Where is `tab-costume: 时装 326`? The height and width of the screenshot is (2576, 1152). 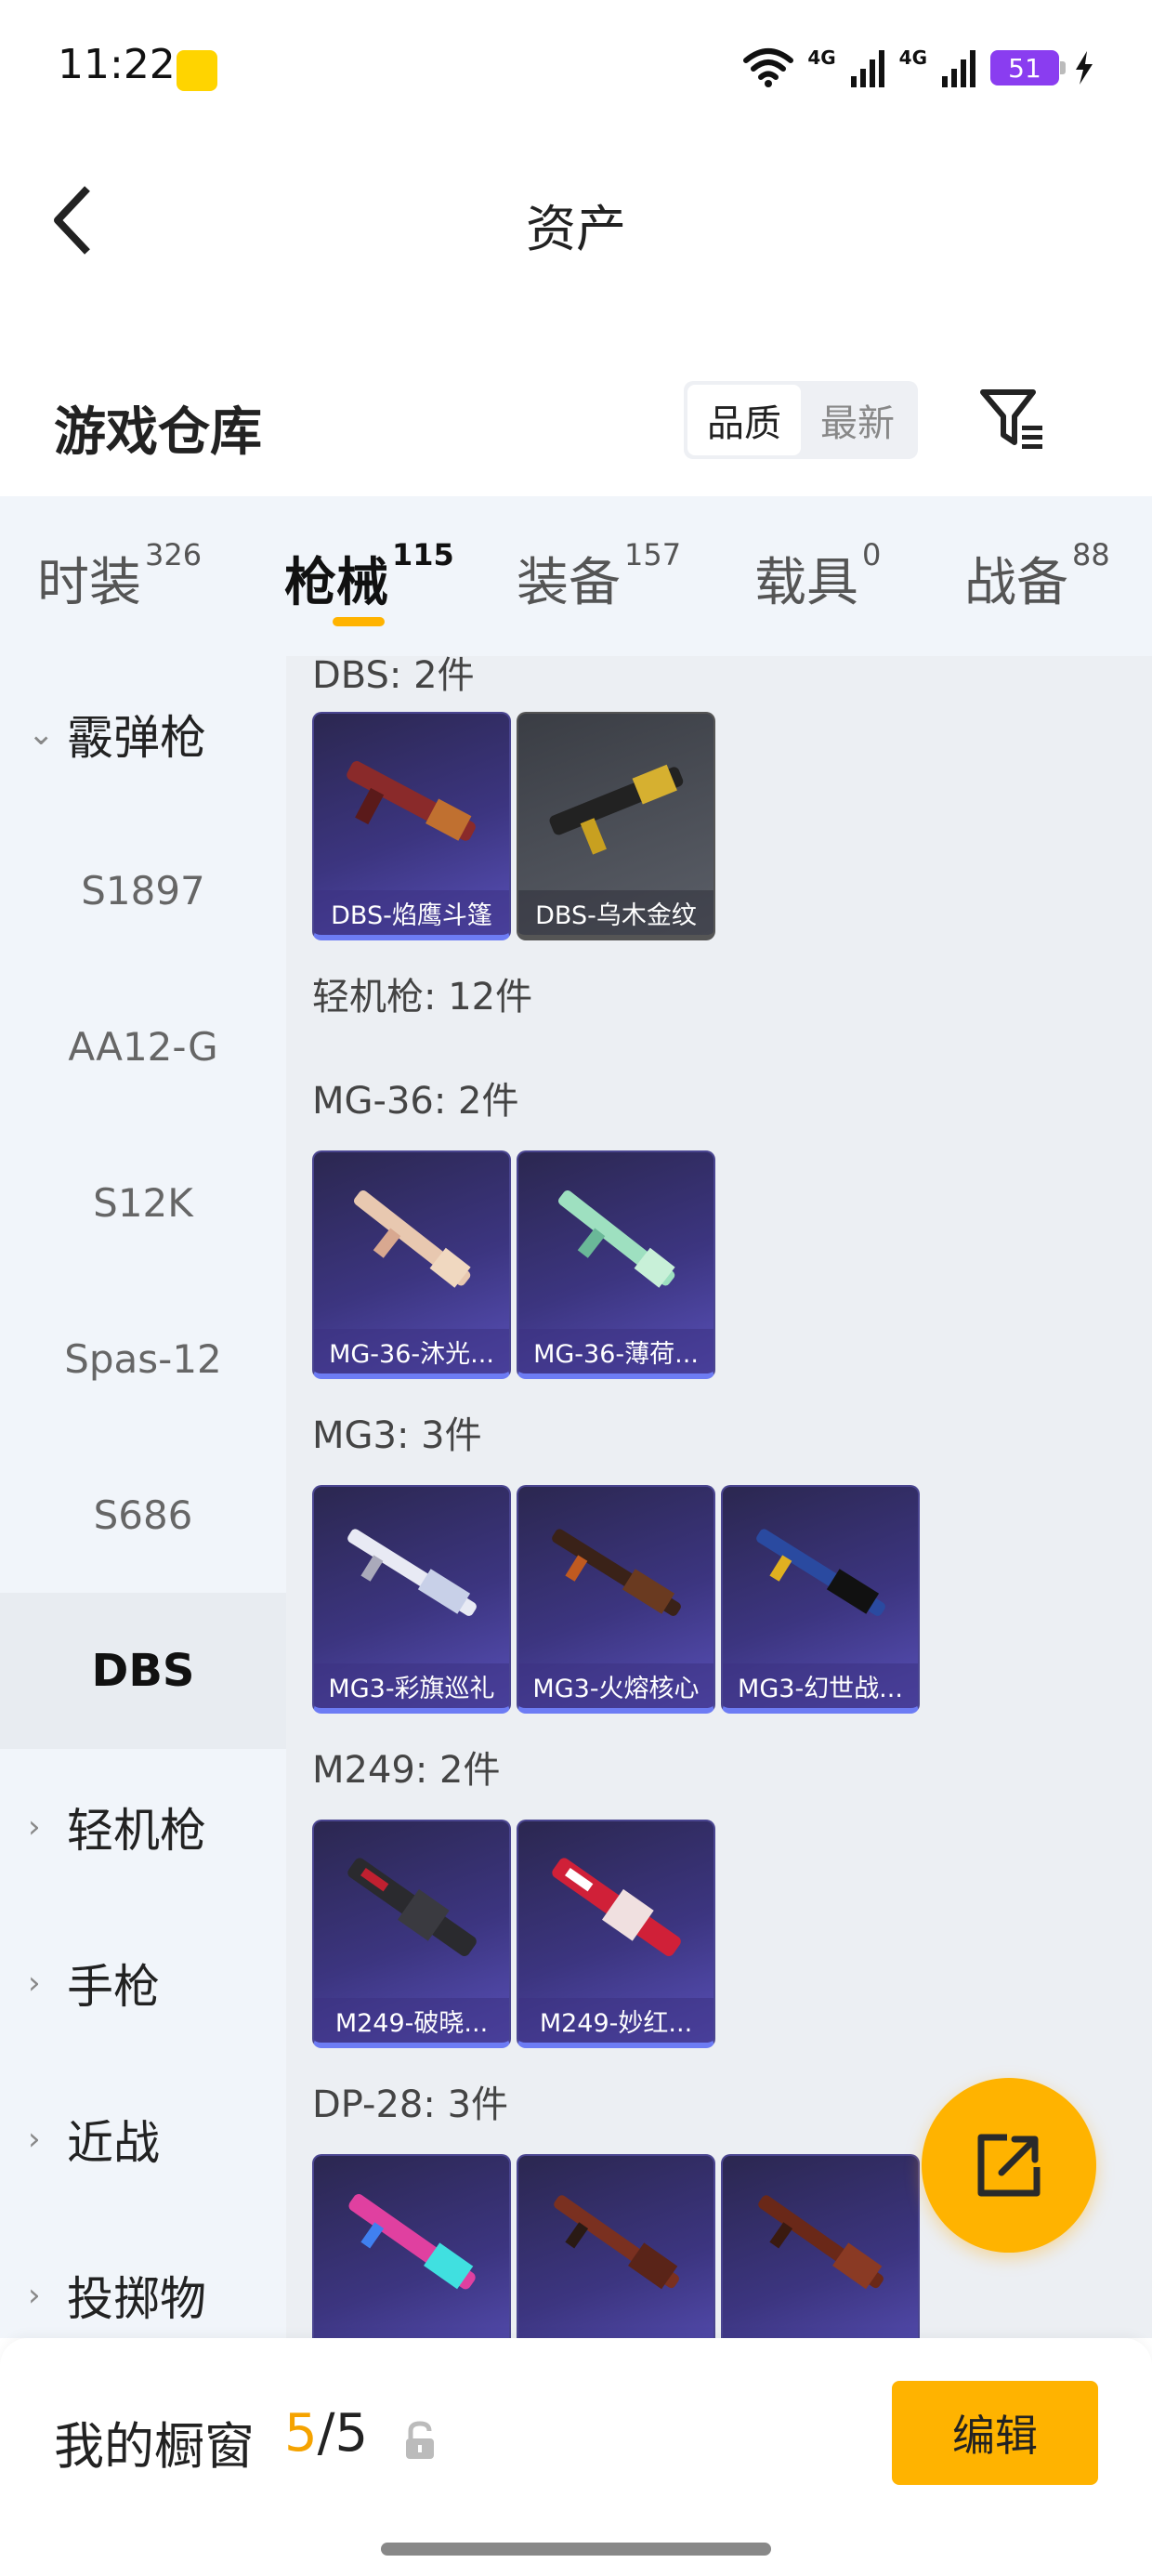 tab-costume: 时装 326 is located at coordinates (120, 576).